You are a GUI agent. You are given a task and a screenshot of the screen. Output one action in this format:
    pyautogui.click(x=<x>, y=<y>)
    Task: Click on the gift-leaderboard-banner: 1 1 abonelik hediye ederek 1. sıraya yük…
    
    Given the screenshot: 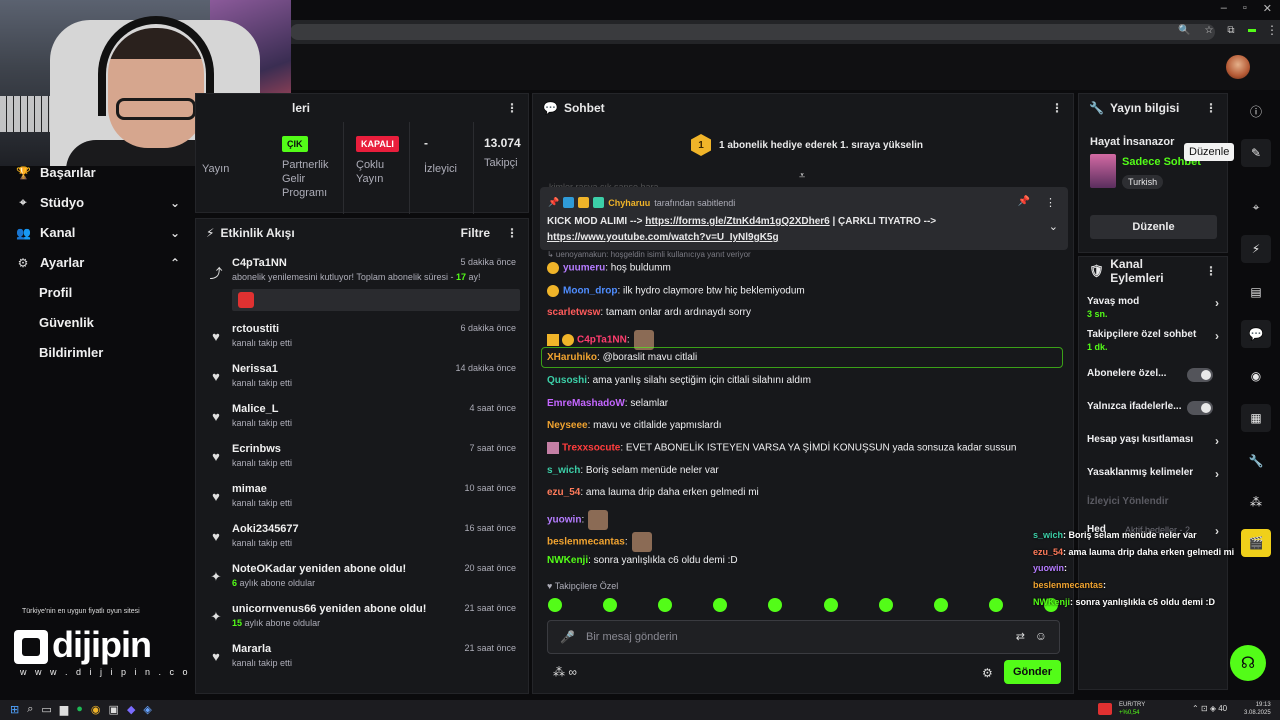 What is the action you would take?
    pyautogui.click(x=807, y=145)
    